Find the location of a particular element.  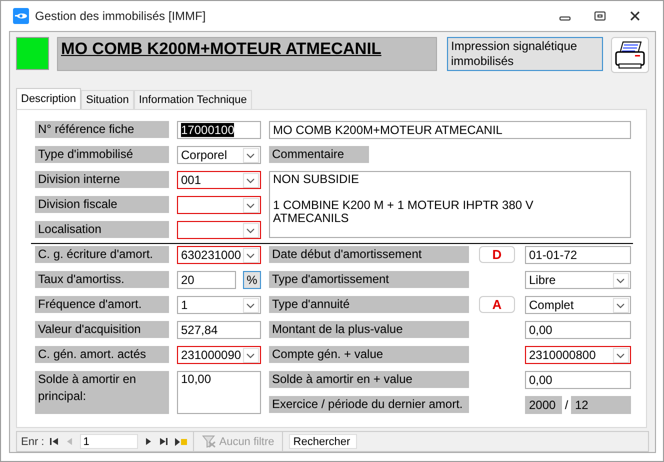

field-label: Commentaire is located at coordinates (319, 154).